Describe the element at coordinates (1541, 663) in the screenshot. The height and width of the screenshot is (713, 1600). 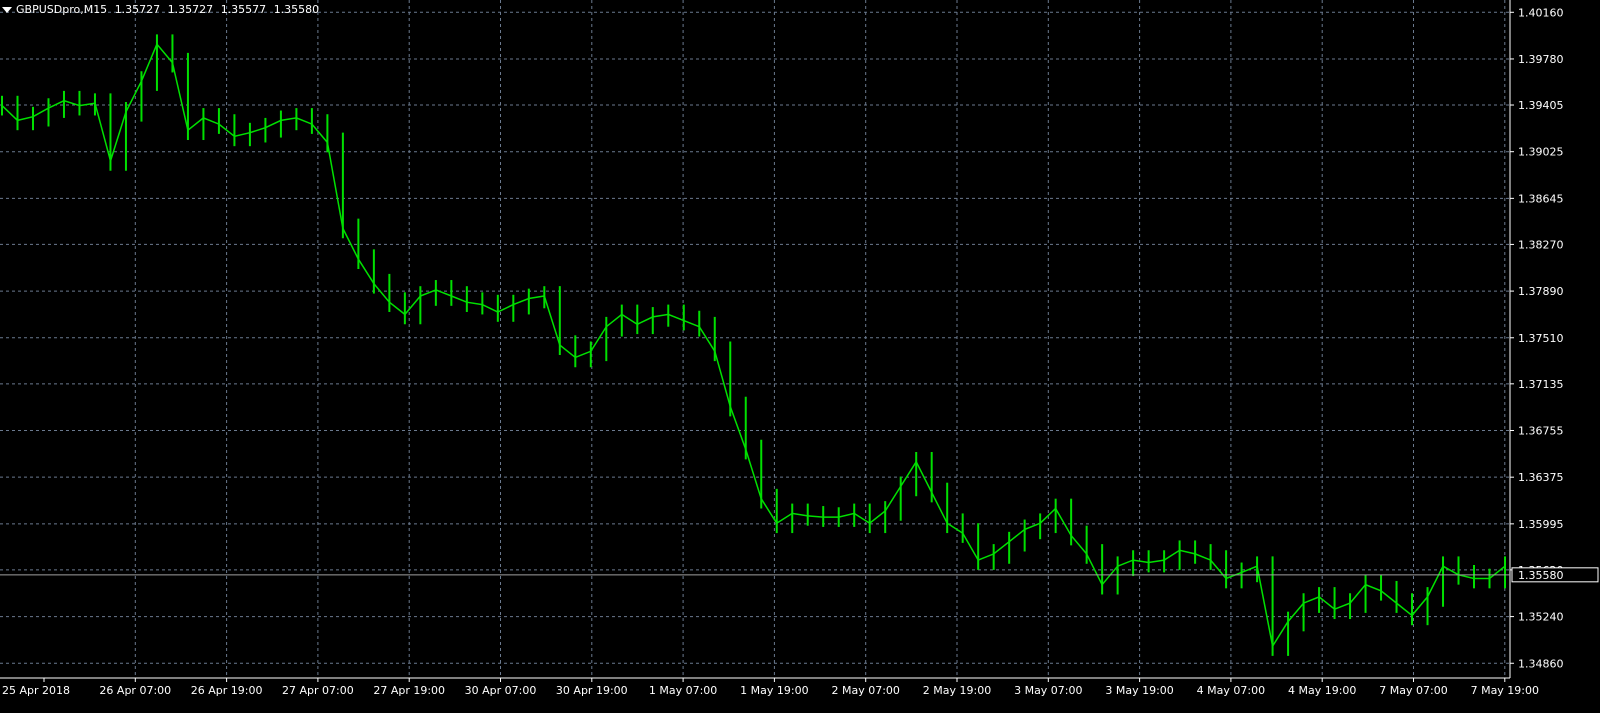
I see `y-tick-label: 1.34860` at that location.